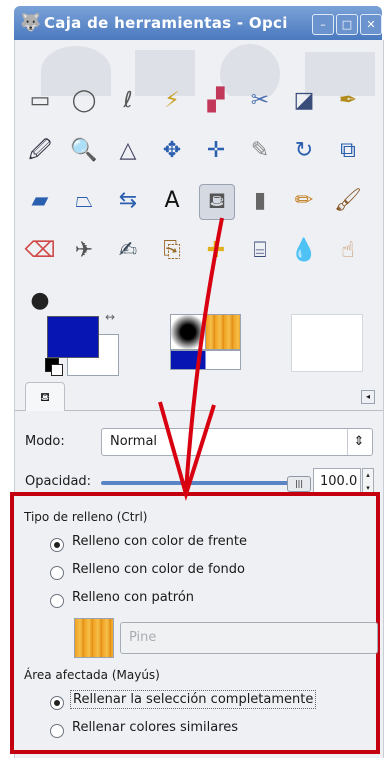 The image size is (385, 760). Describe the element at coordinates (128, 251) in the screenshot. I see `ink-tool-icon: ✍` at that location.